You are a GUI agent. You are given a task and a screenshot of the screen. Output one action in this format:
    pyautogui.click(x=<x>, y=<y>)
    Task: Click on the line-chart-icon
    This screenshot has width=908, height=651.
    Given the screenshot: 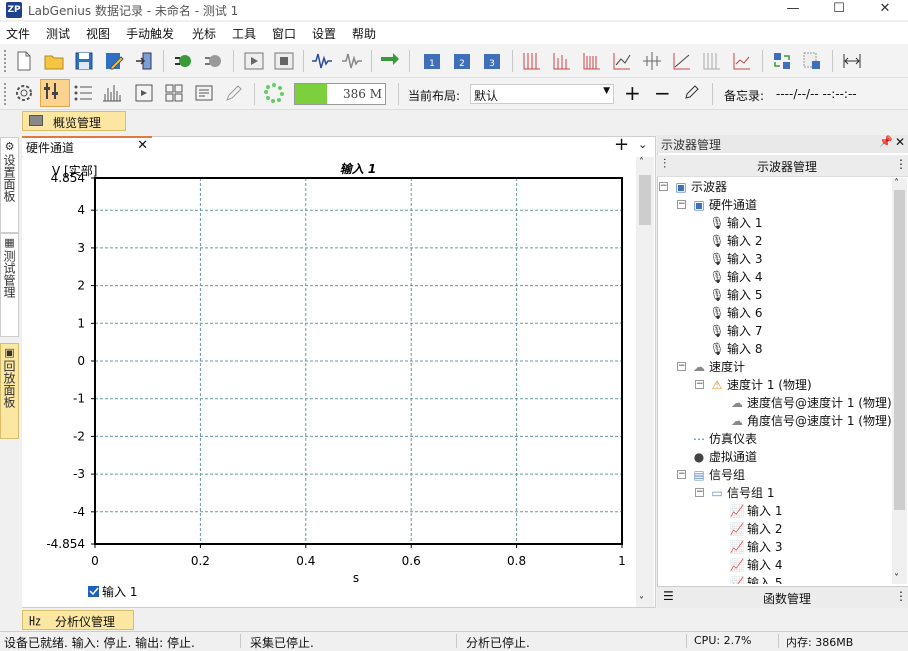 What is the action you would take?
    pyautogui.click(x=682, y=61)
    